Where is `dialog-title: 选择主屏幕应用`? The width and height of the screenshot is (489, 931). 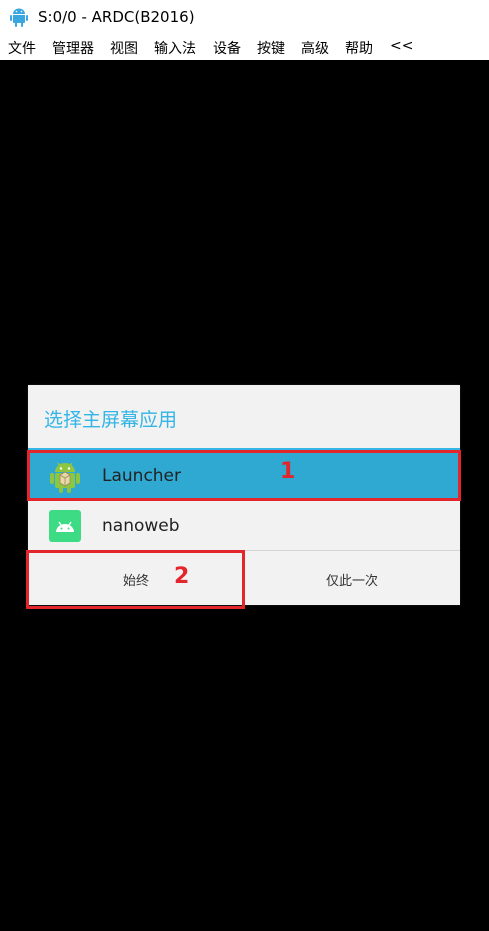 dialog-title: 选择主屏幕应用 is located at coordinates (111, 420).